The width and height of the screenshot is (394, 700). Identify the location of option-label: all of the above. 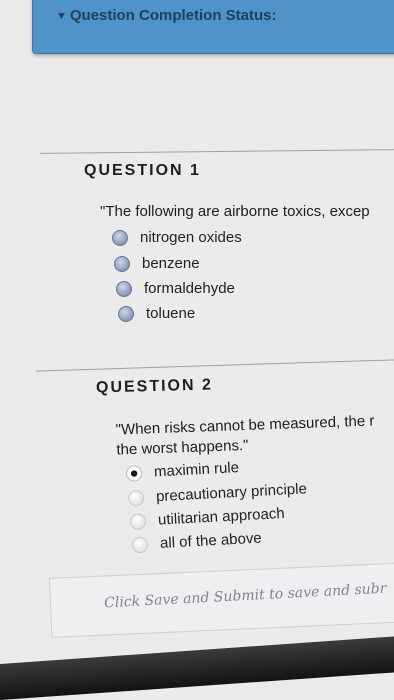
(211, 540).